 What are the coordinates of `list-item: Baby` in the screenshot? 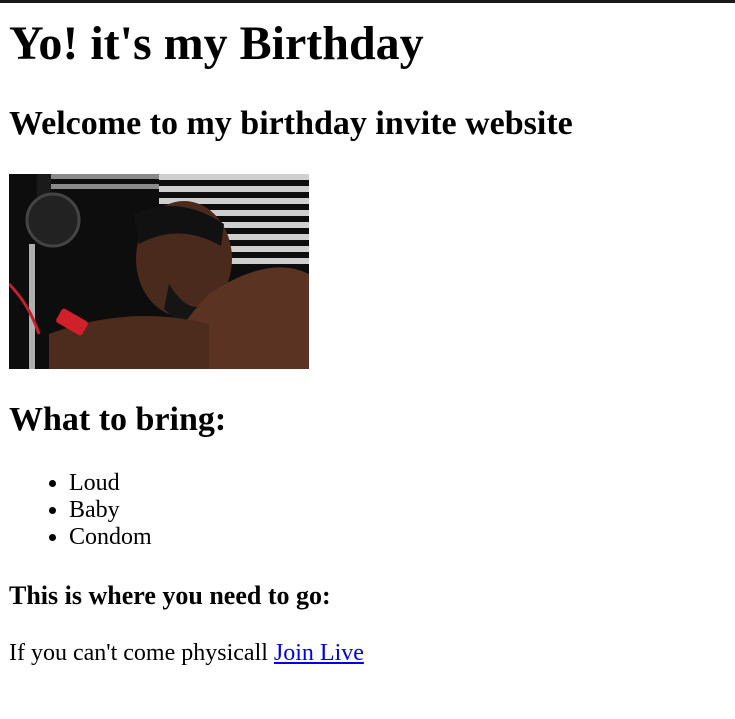 It's located at (110, 510).